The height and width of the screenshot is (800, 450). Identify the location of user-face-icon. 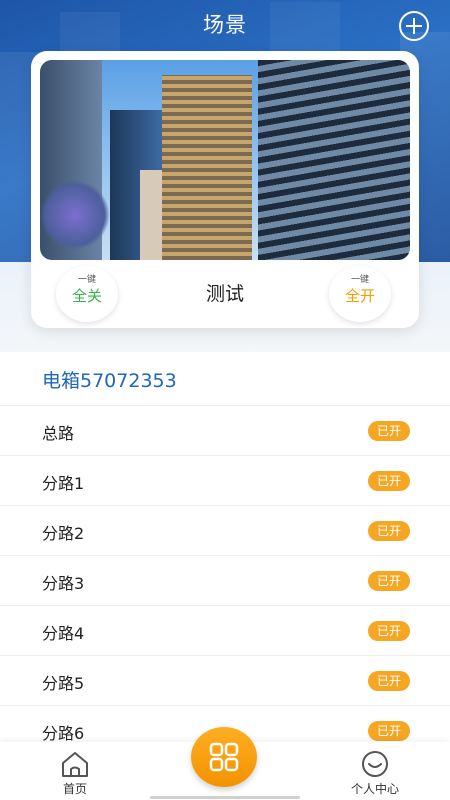
(375, 764).